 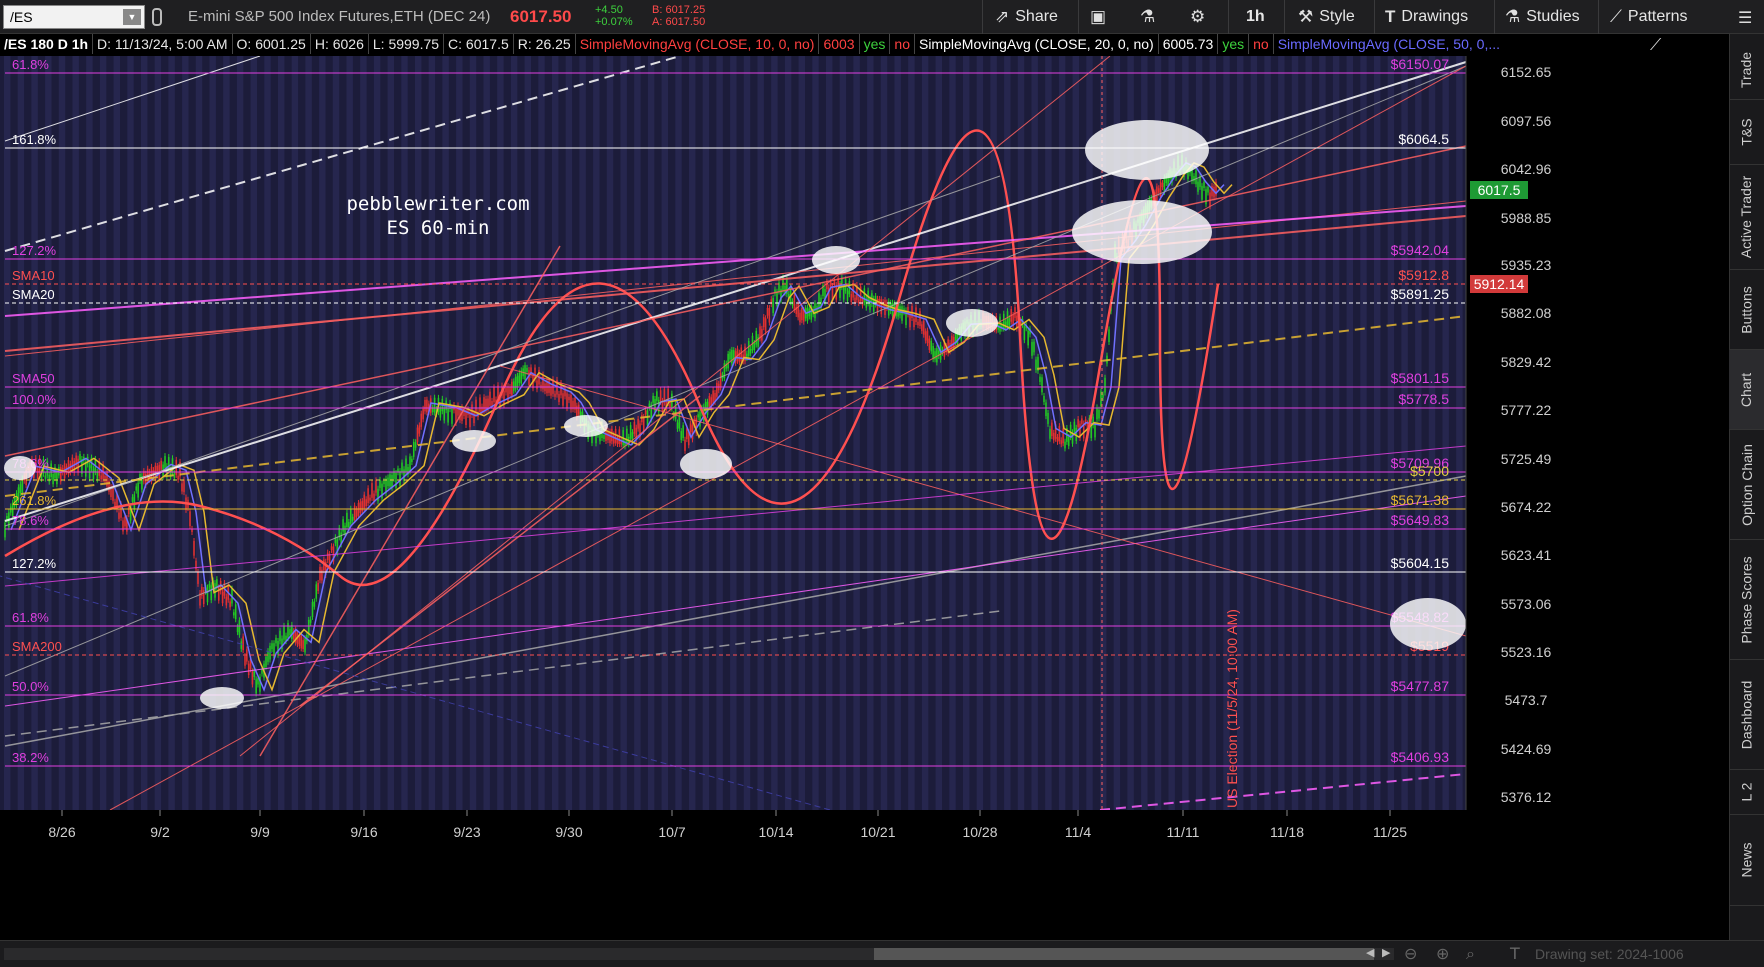 What do you see at coordinates (1746, 70) in the screenshot?
I see `side-tab-trade: Trade` at bounding box center [1746, 70].